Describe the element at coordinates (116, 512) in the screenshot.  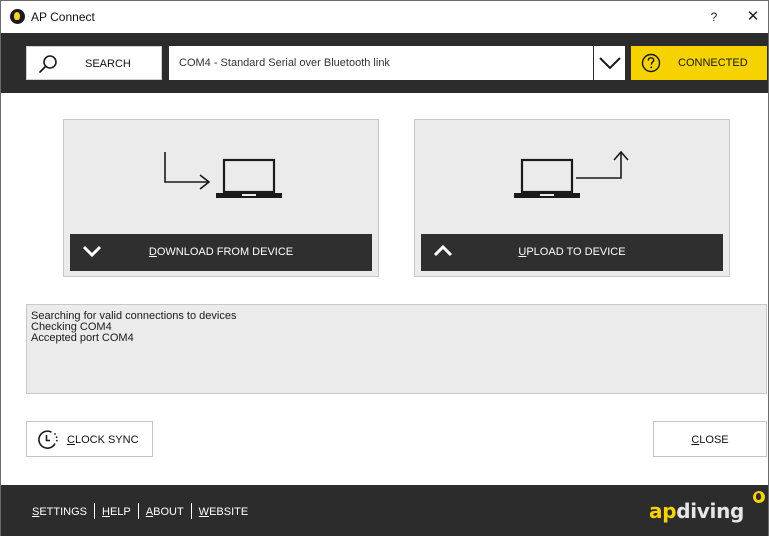
I see `footer-link-help: HELP` at that location.